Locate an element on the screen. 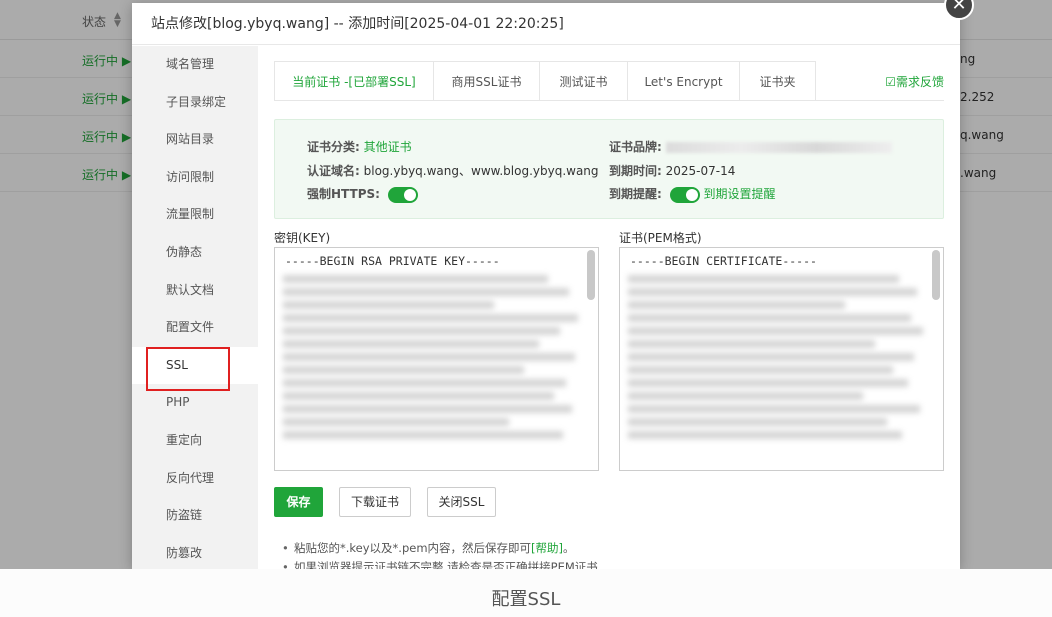 The height and width of the screenshot is (617, 1052). force-https-toggle is located at coordinates (402, 194).